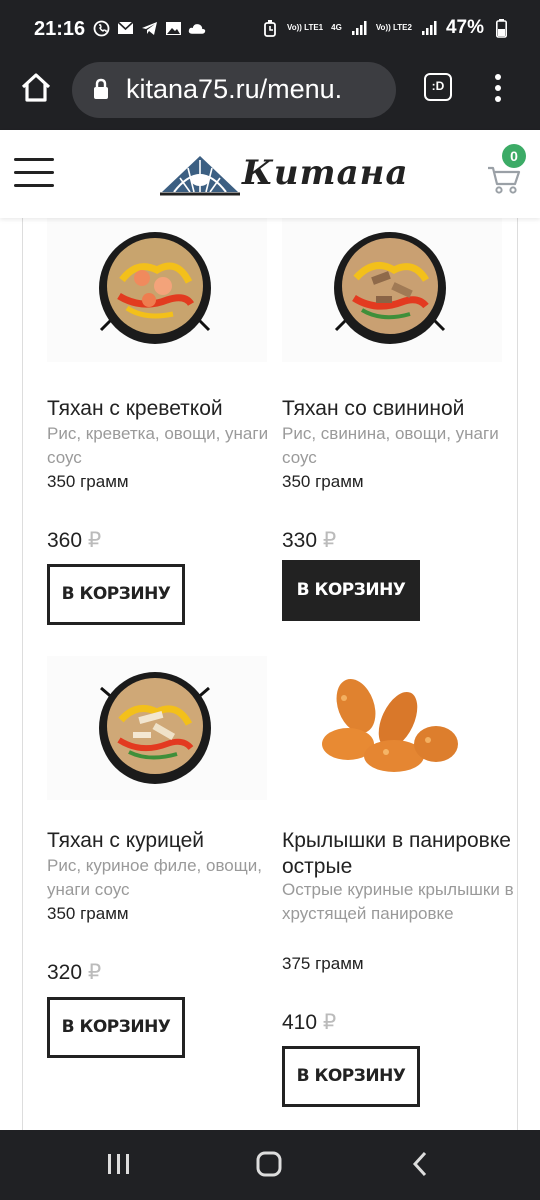  I want to click on hamburger-menu-icon, so click(34, 173).